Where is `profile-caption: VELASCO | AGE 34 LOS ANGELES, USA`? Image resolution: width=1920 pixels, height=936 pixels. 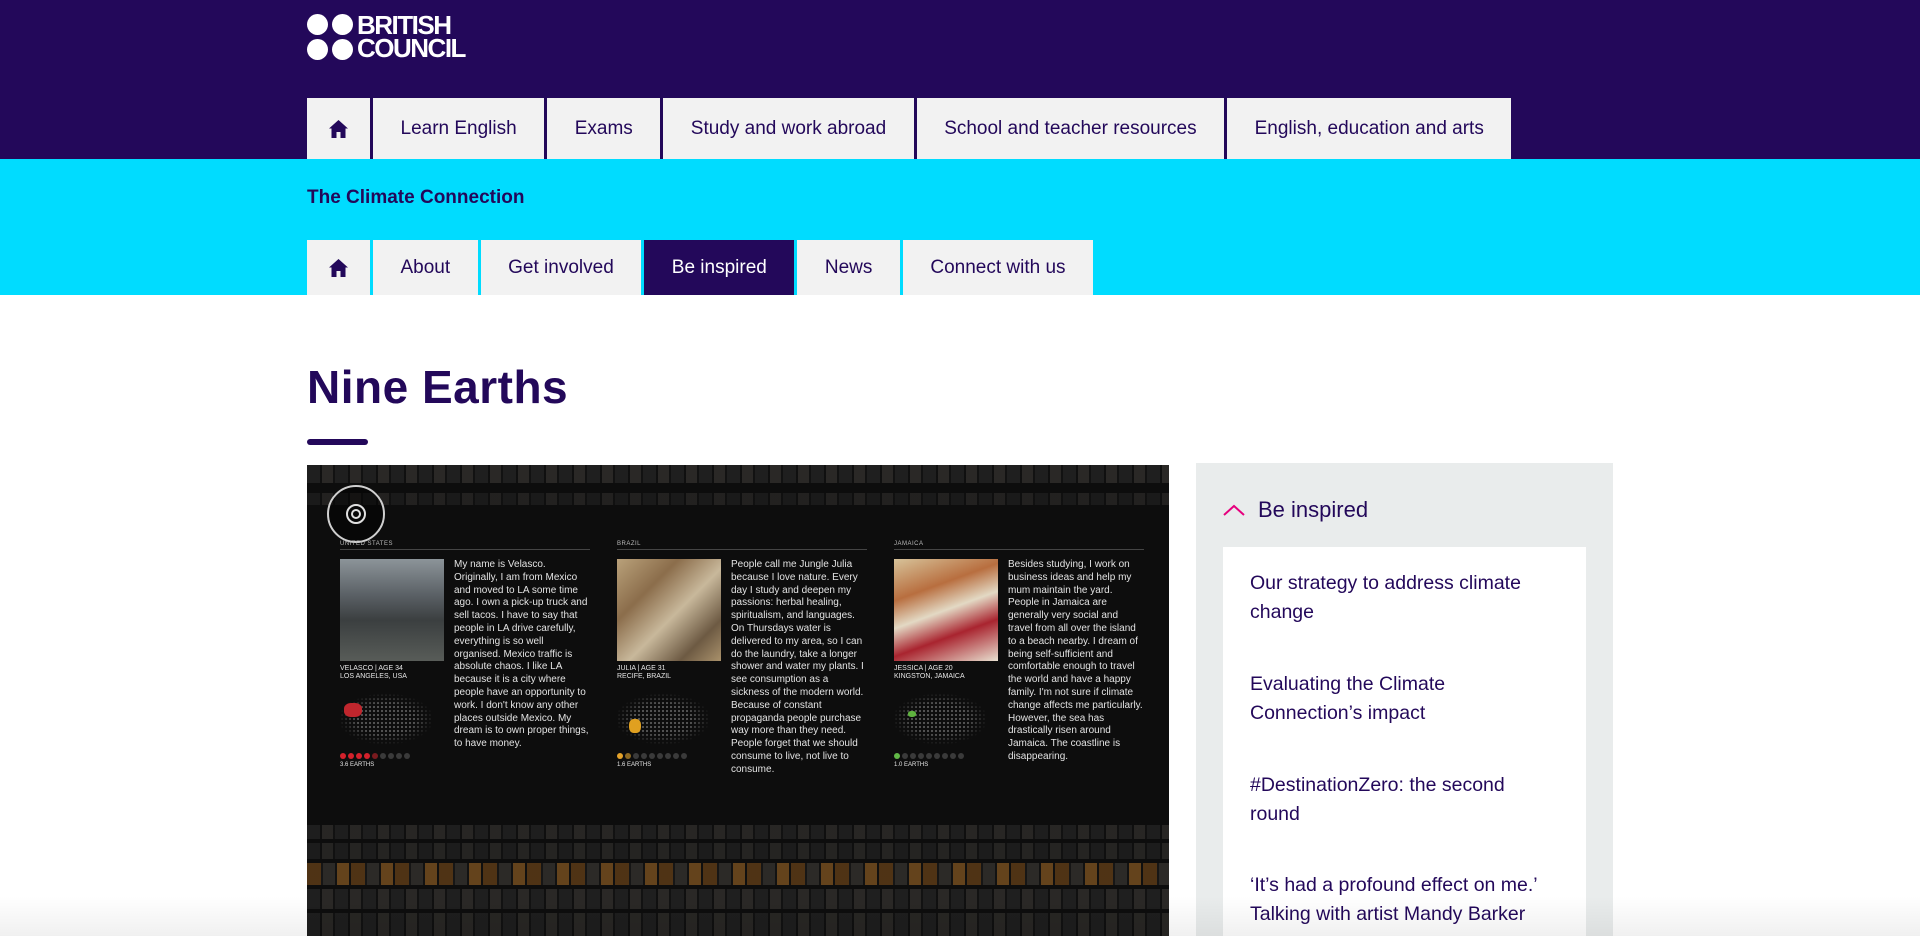
profile-caption: VELASCO | AGE 34 LOS ANGELES, USA is located at coordinates (392, 673).